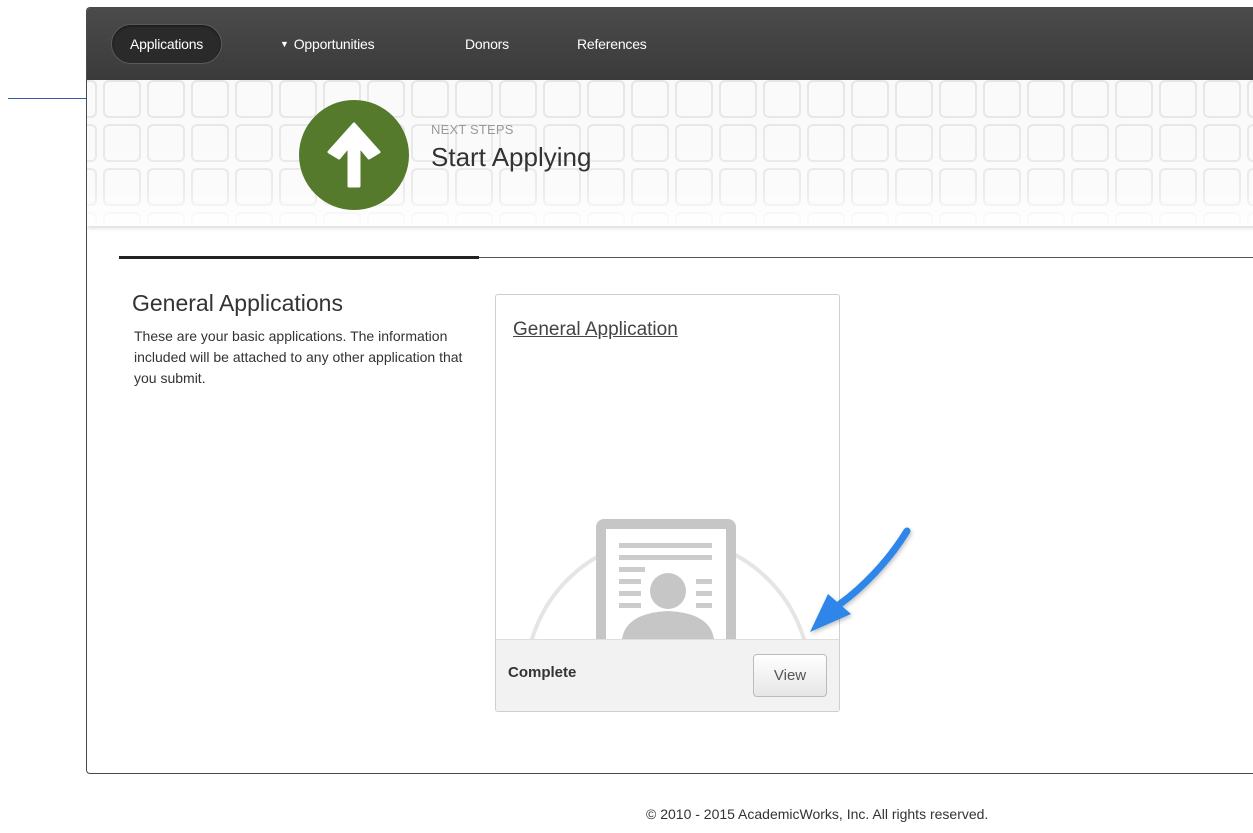 This screenshot has height=833, width=1253. Describe the element at coordinates (299, 257) in the screenshot. I see `section-divider-active` at that location.